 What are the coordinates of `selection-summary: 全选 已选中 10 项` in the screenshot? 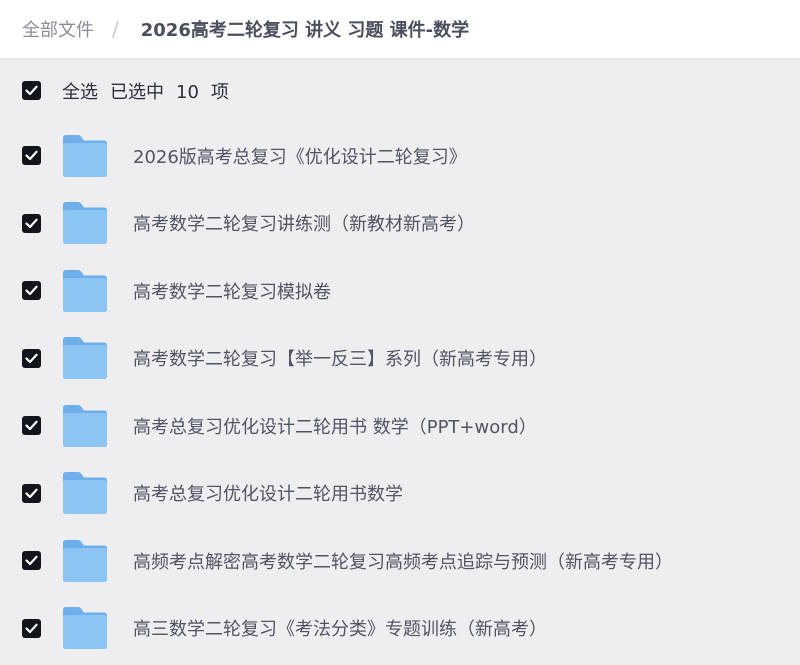 It's located at (151, 91).